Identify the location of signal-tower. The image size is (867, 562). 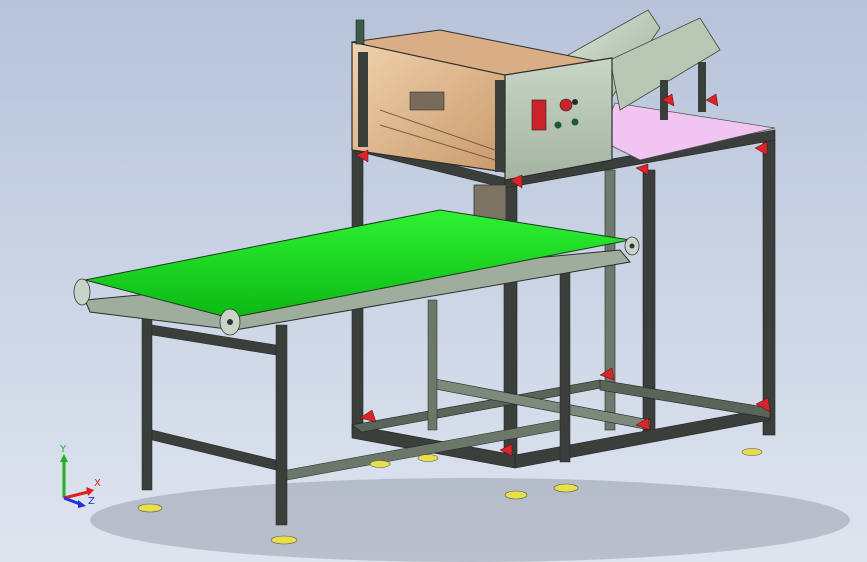
(360, 32).